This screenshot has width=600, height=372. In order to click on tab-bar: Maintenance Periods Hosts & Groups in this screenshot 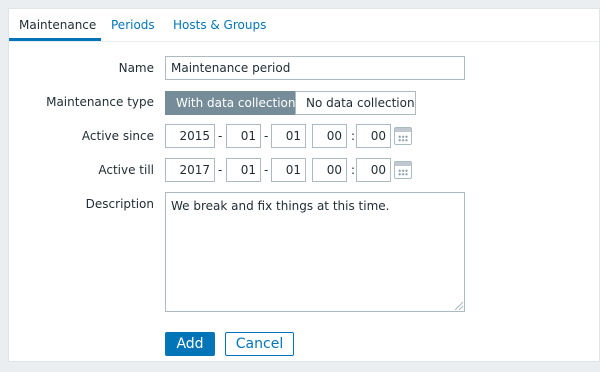, I will do `click(304, 25)`.